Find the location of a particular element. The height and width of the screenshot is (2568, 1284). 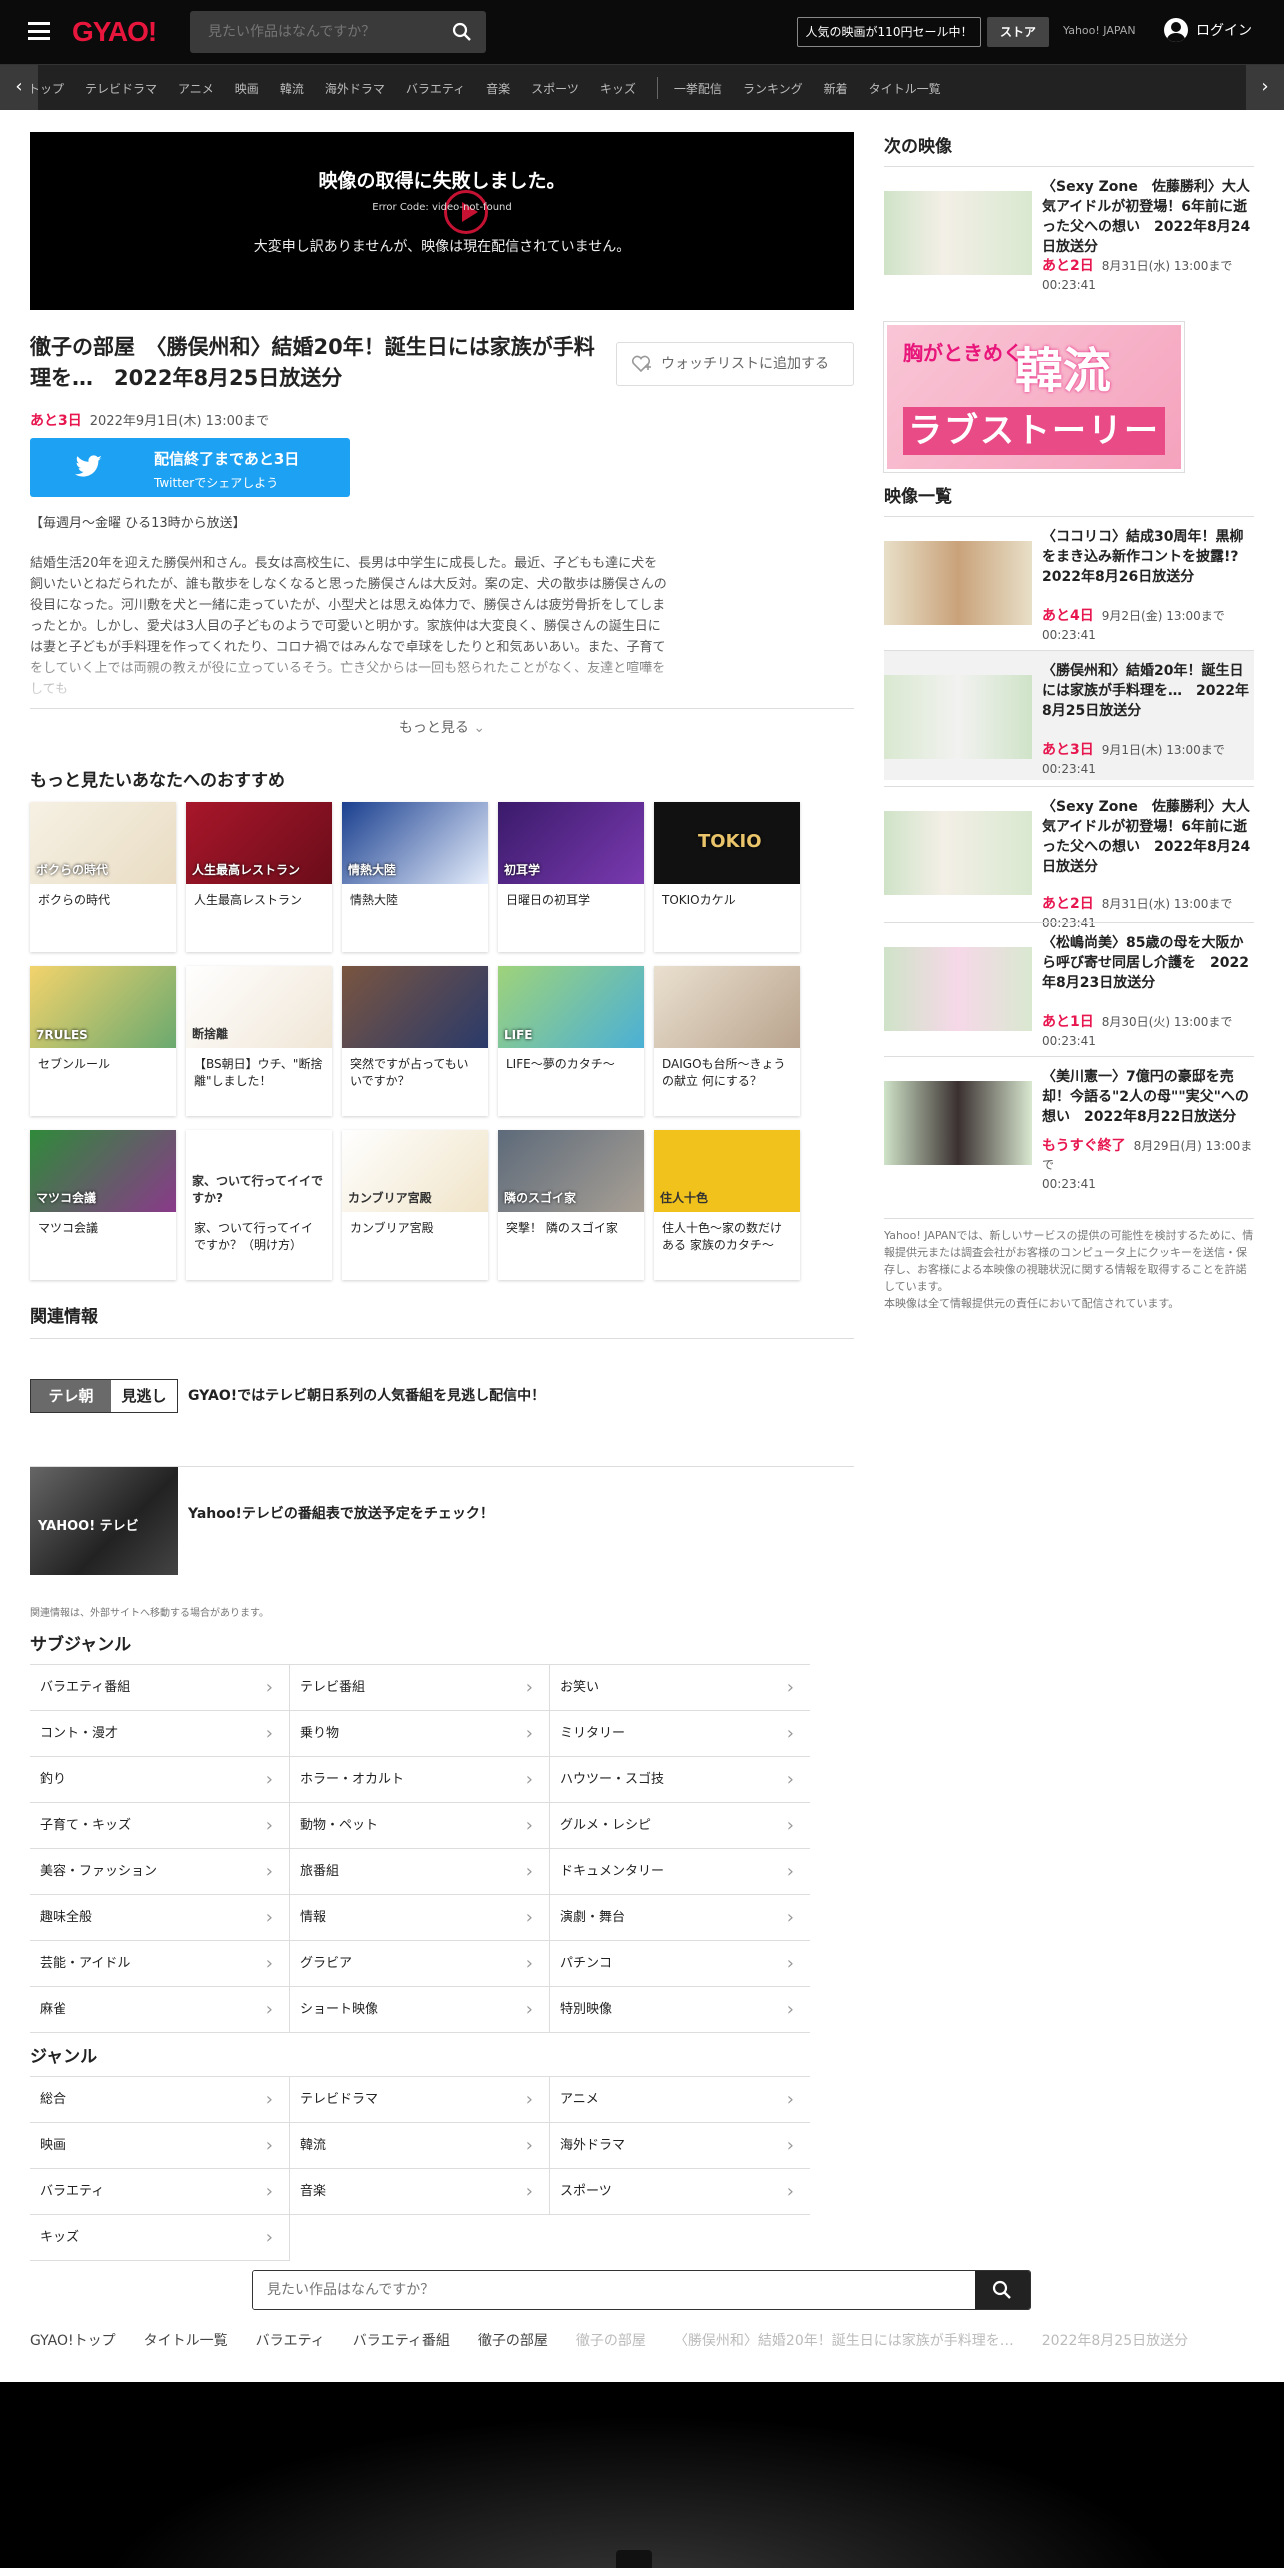

subgenre-item: 演劇・舞台 is located at coordinates (680, 1918).